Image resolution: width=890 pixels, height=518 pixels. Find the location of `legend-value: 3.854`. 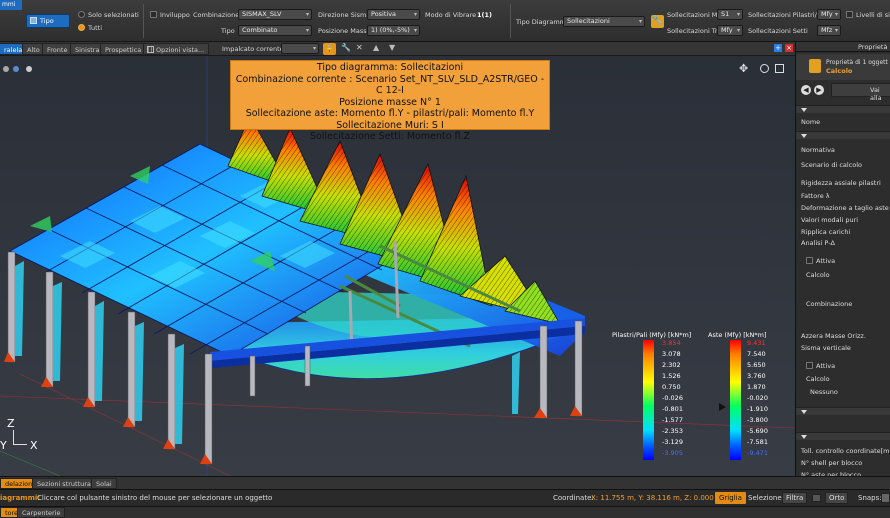

legend-value: 3.854 is located at coordinates (671, 343).